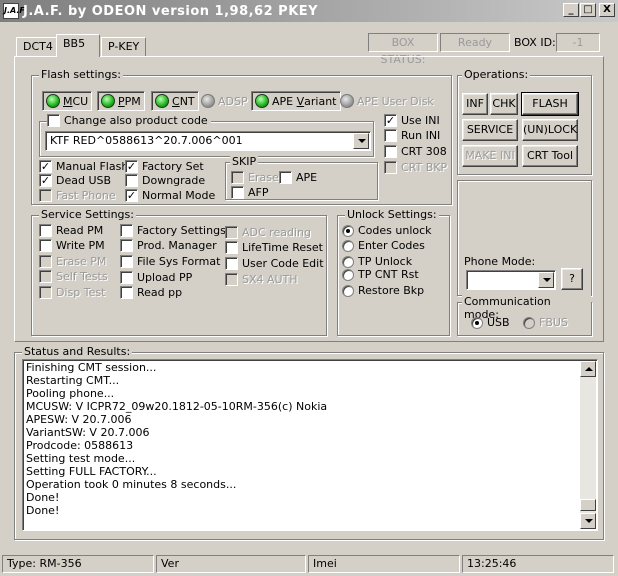  What do you see at coordinates (588, 445) in the screenshot?
I see `log-scrollbar` at bounding box center [588, 445].